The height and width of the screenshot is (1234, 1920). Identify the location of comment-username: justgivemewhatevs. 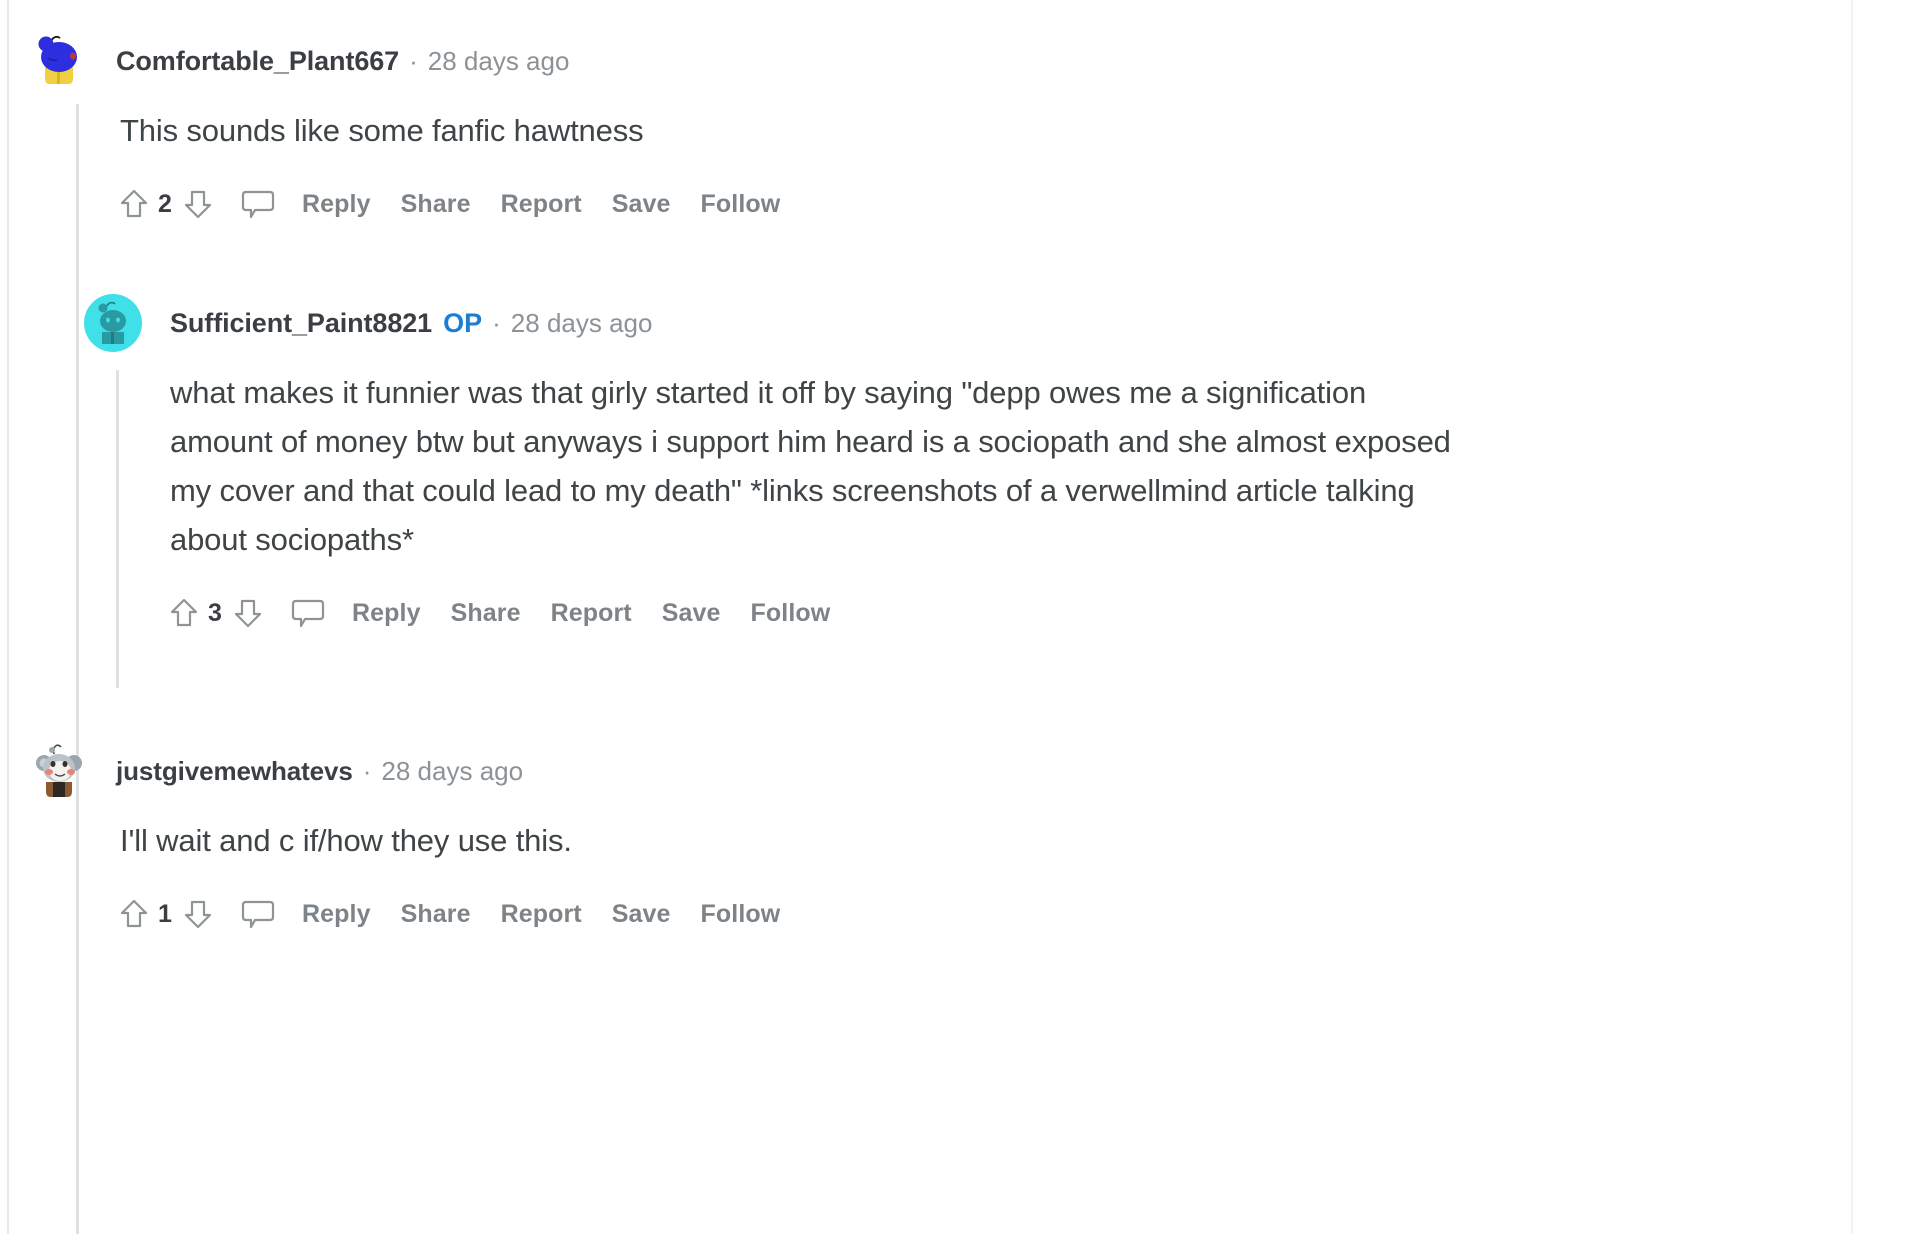
(234, 771).